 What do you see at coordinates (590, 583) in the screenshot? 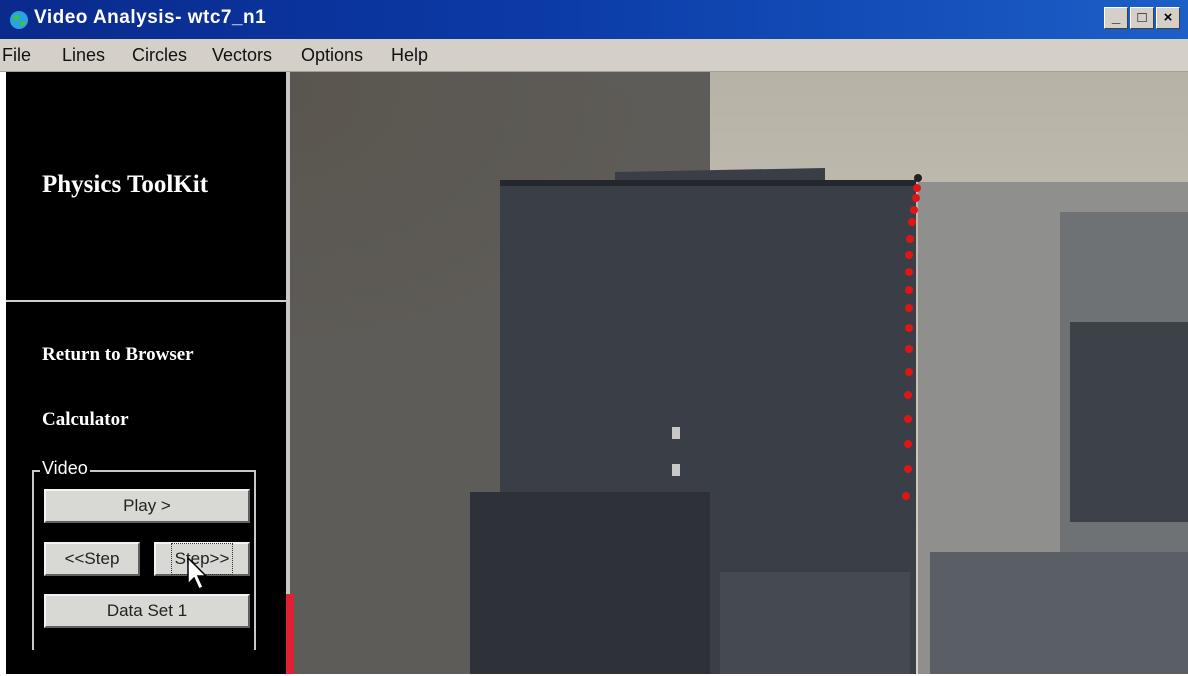
I see `foreground-building` at bounding box center [590, 583].